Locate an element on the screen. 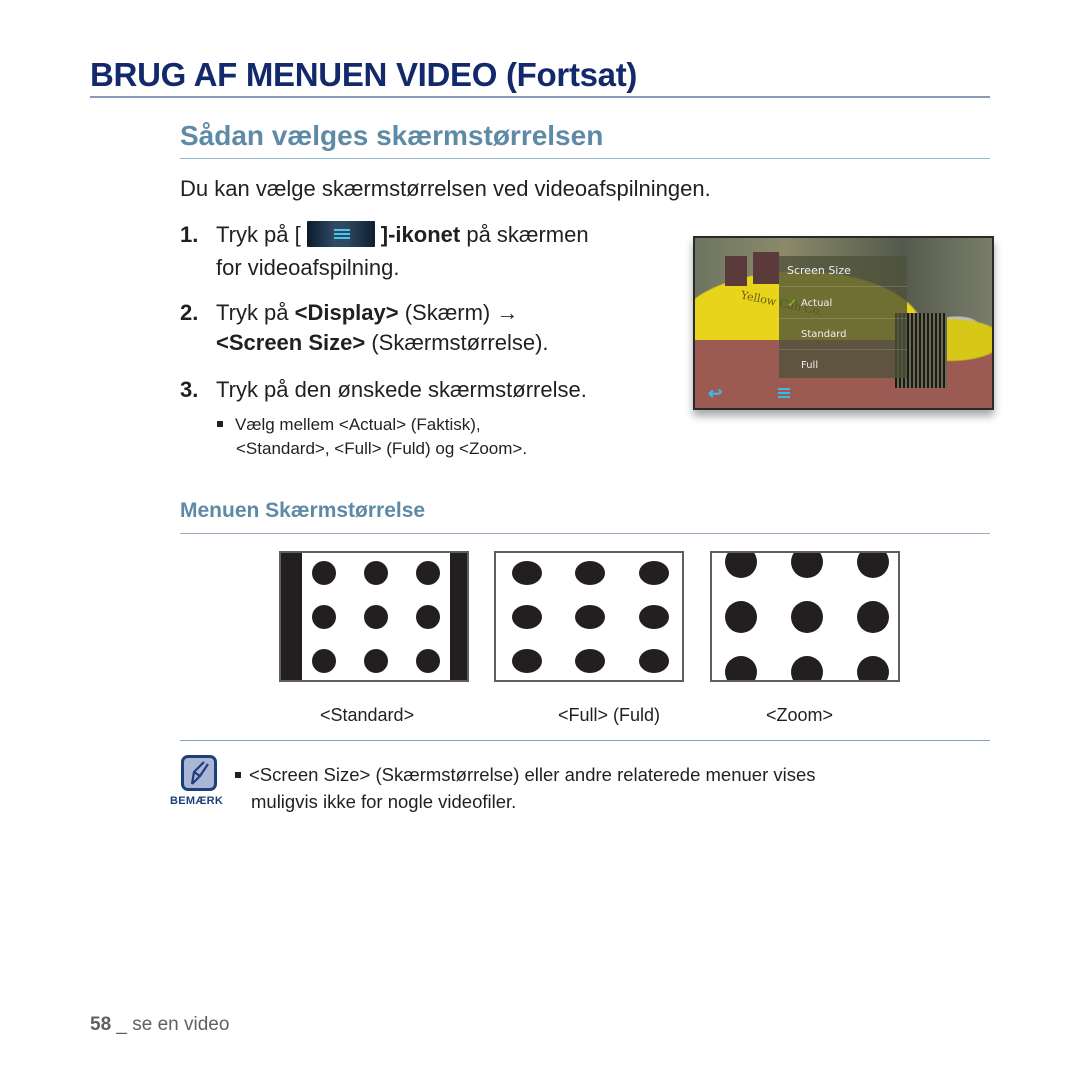  diagram-standard is located at coordinates (374, 616).